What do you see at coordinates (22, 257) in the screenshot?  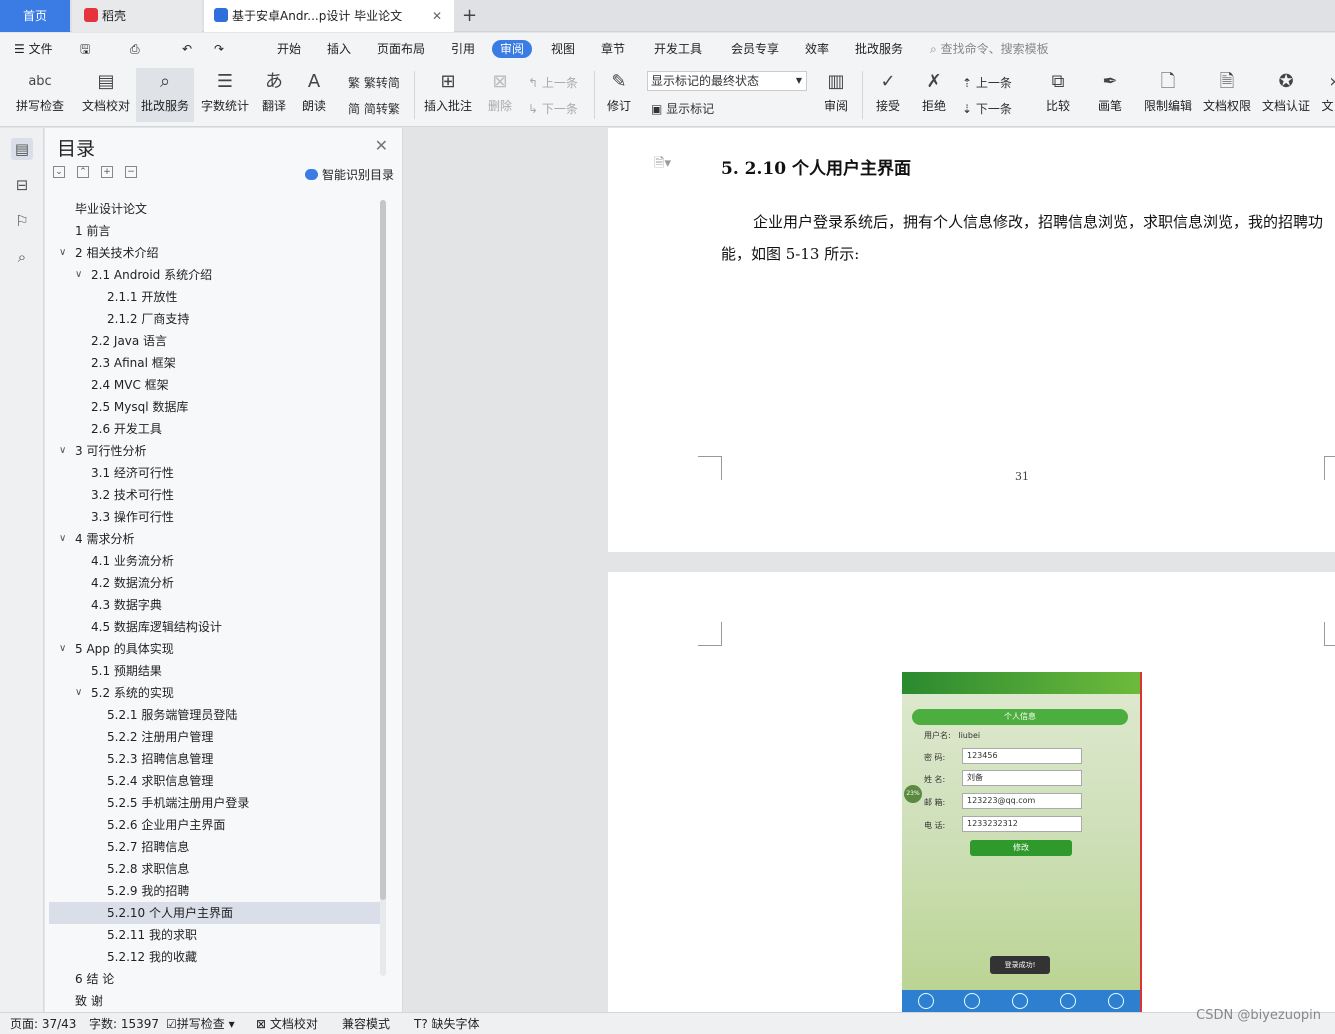 I see `search-icon: ⌕` at bounding box center [22, 257].